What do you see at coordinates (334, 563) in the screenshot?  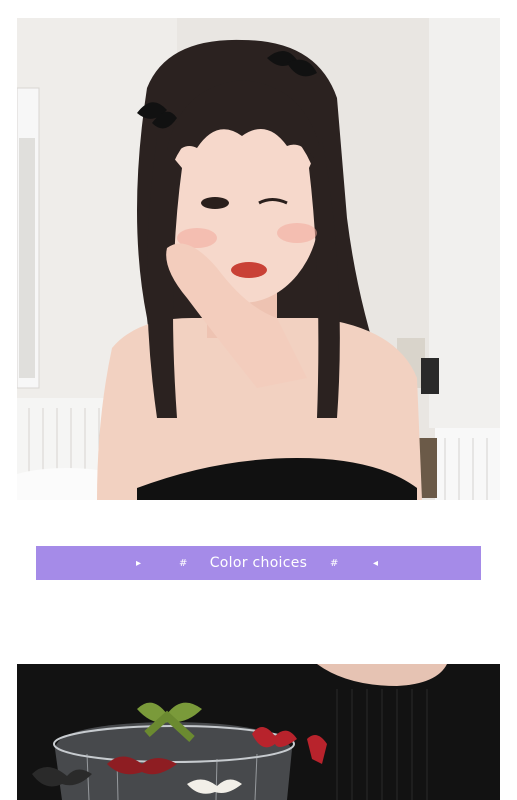 I see `right-hash-mark: #` at bounding box center [334, 563].